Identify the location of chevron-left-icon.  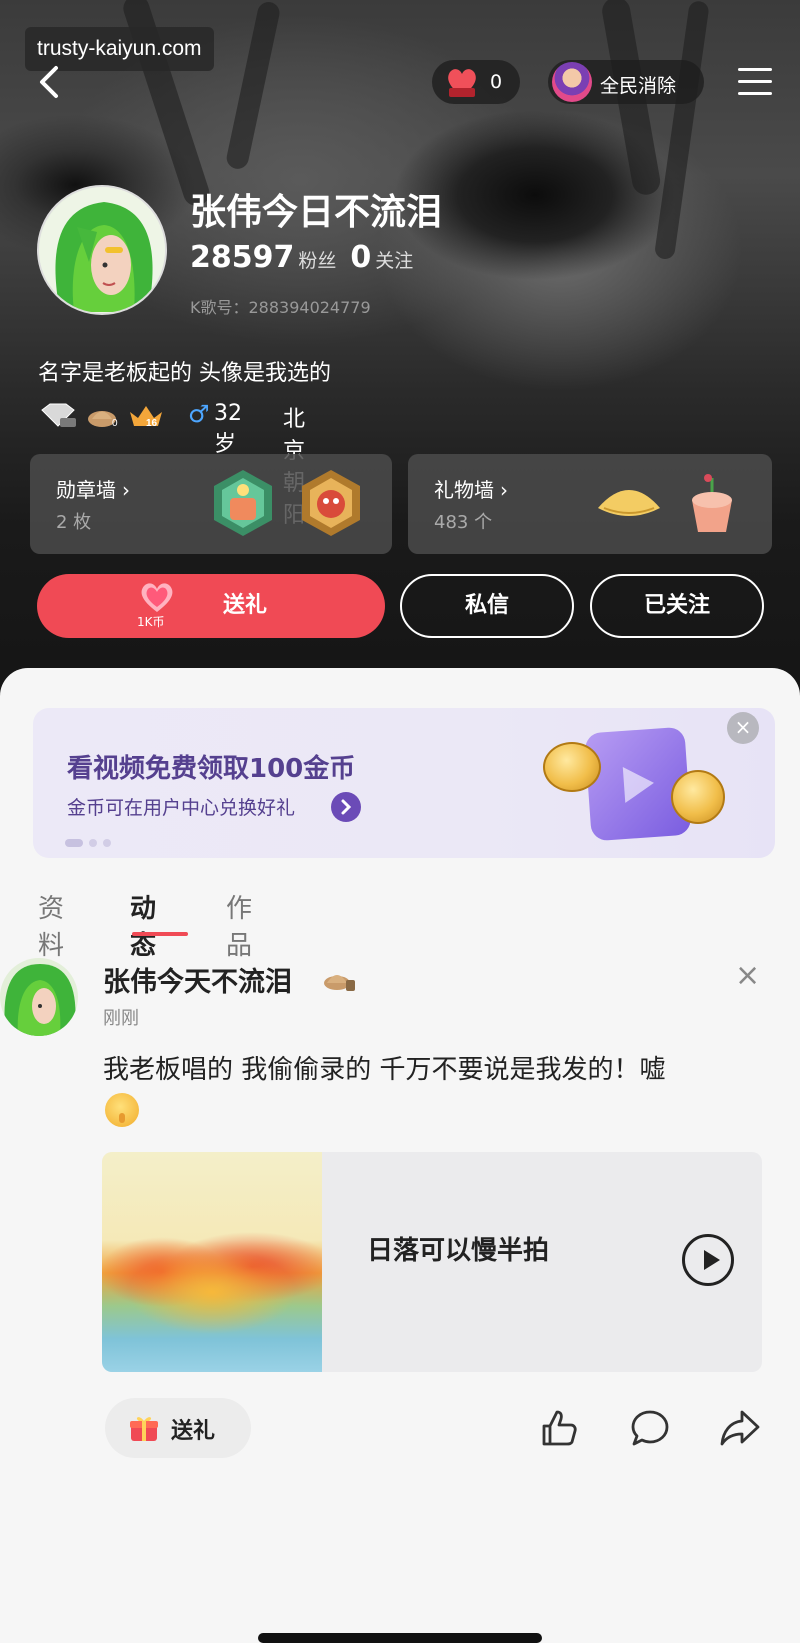
(49, 82).